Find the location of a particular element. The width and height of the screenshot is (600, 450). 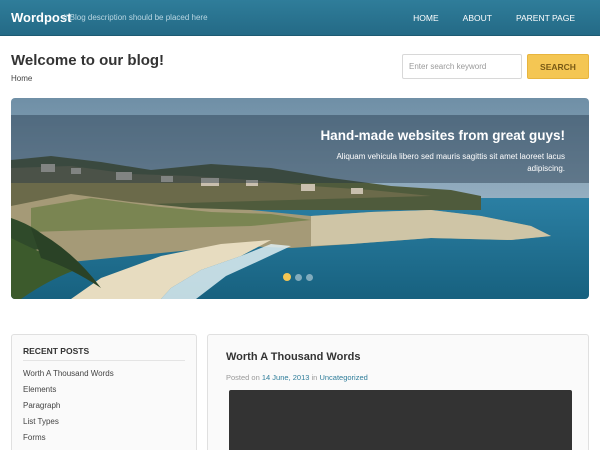

recent-post-link: Elements is located at coordinates (39, 389).